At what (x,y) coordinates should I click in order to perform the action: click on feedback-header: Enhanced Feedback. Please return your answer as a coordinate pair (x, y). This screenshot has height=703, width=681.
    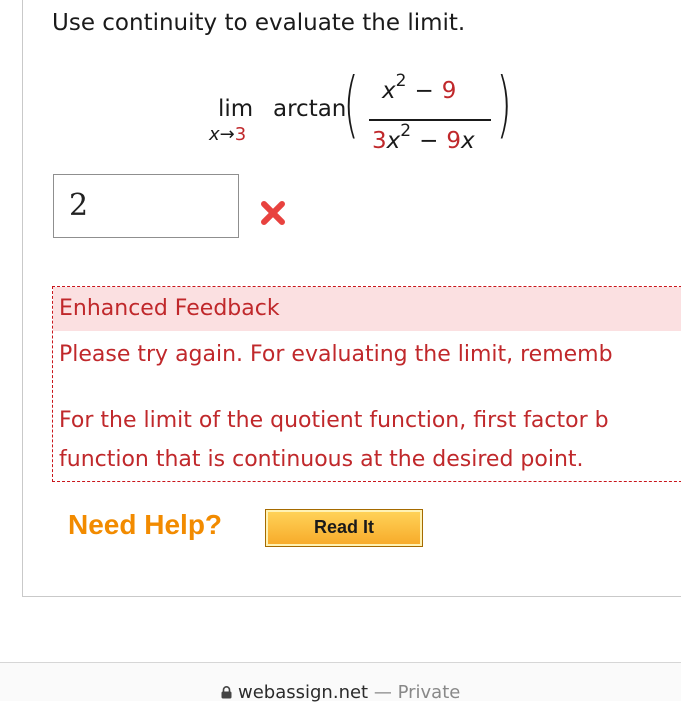
    Looking at the image, I should click on (367, 309).